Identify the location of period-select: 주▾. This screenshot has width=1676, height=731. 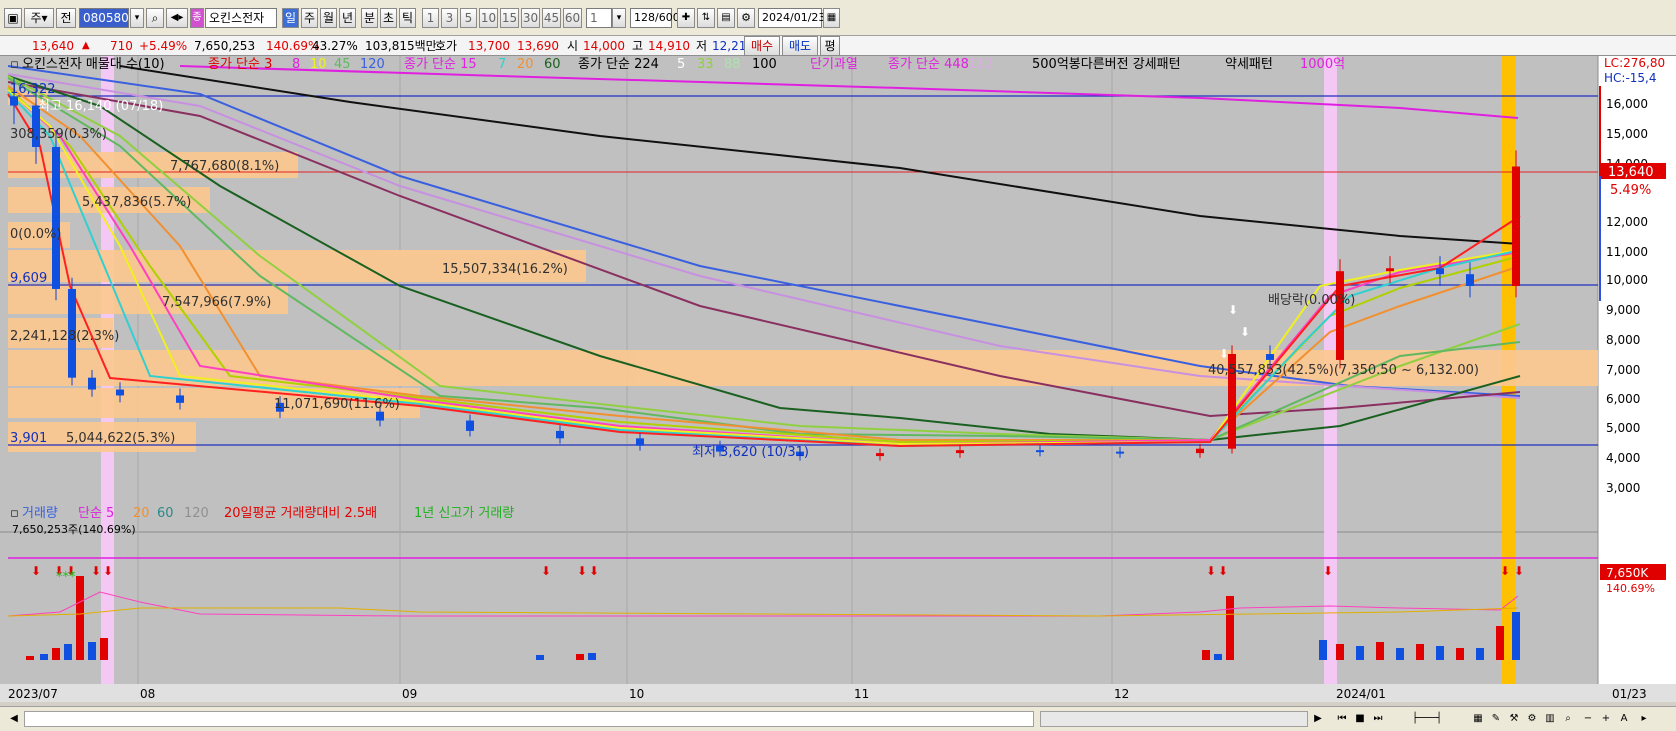
(39, 18).